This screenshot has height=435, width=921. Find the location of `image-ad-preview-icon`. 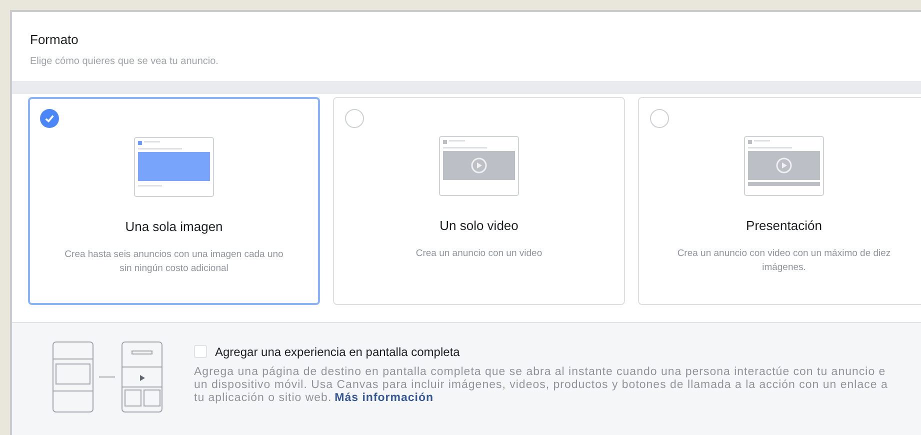

image-ad-preview-icon is located at coordinates (174, 166).